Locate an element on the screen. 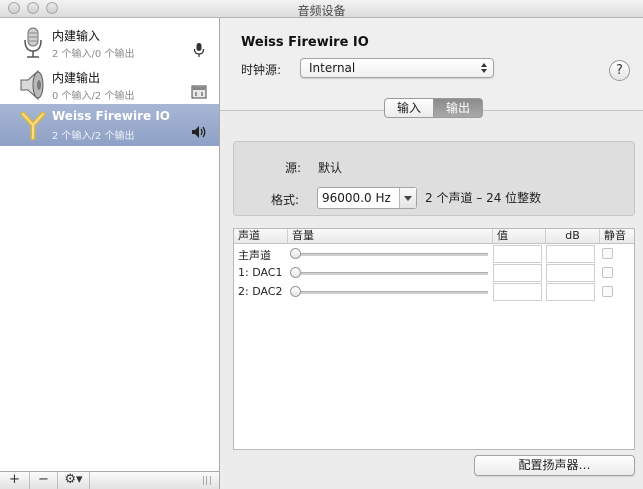 The width and height of the screenshot is (643, 489). table-row: 1: DAC1 is located at coordinates (434, 273).